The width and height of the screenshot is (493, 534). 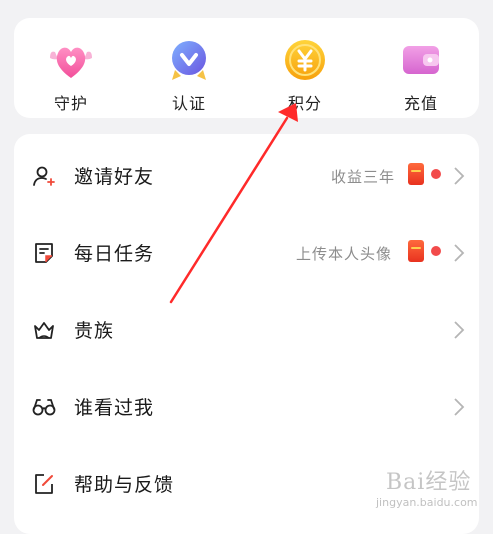 I want to click on shortcut-label: 充值, so click(x=420, y=103).